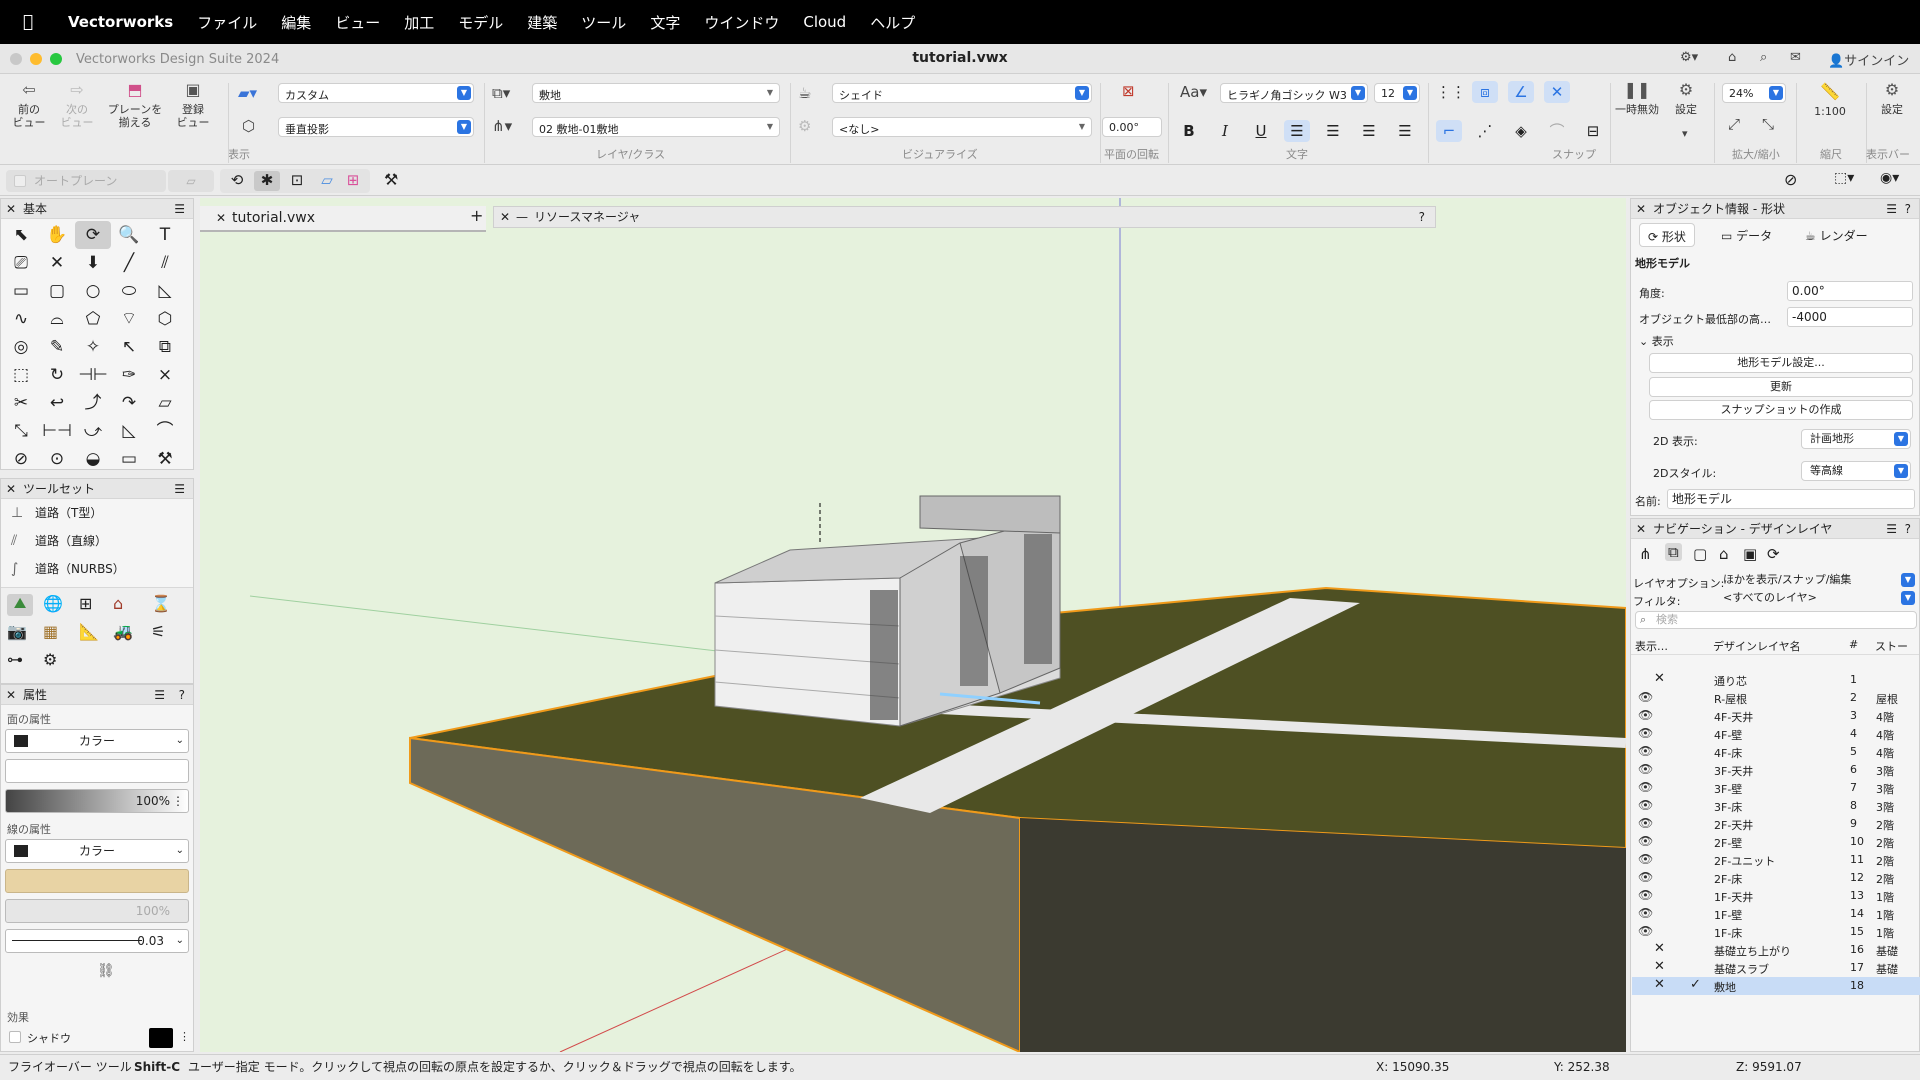 This screenshot has width=1920, height=1080. Describe the element at coordinates (129, 375) in the screenshot. I see `basic-tool-28: ✑` at that location.